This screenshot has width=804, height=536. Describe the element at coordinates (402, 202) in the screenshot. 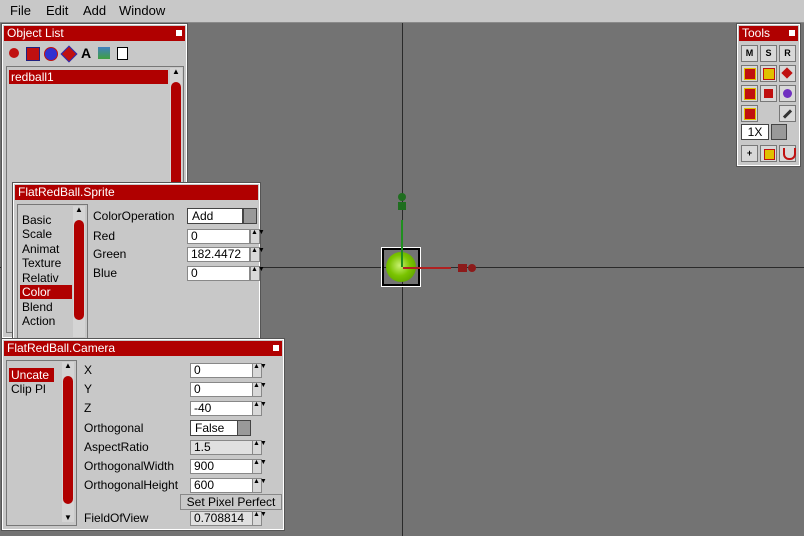

I see `y-axis-handle-icon` at that location.